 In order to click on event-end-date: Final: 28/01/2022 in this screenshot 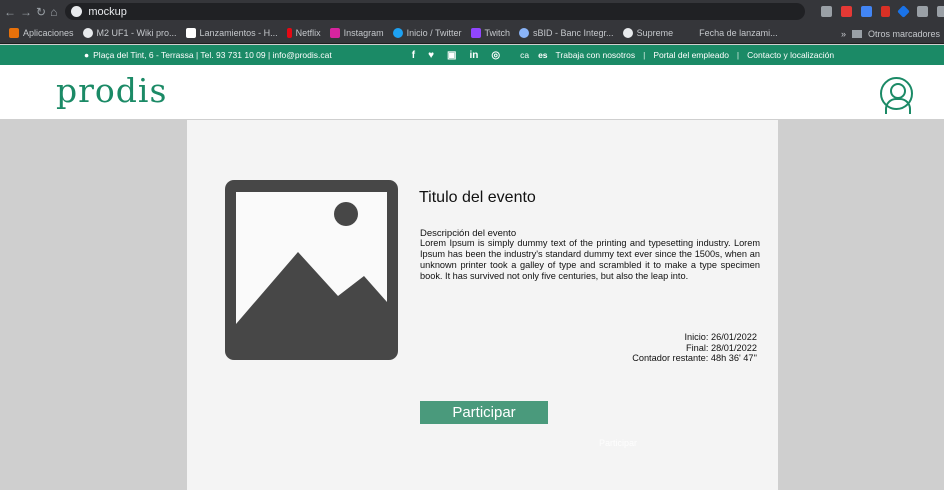, I will do `click(721, 347)`.